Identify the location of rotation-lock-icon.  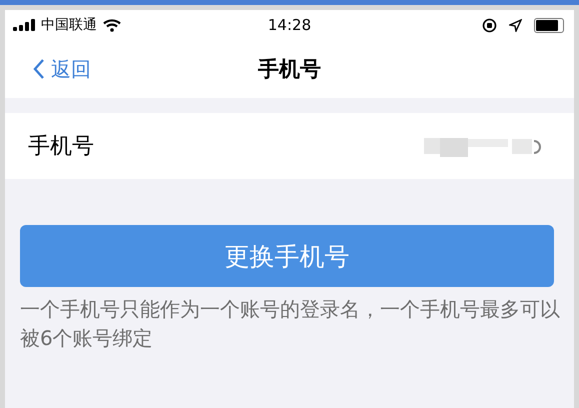
(489, 25).